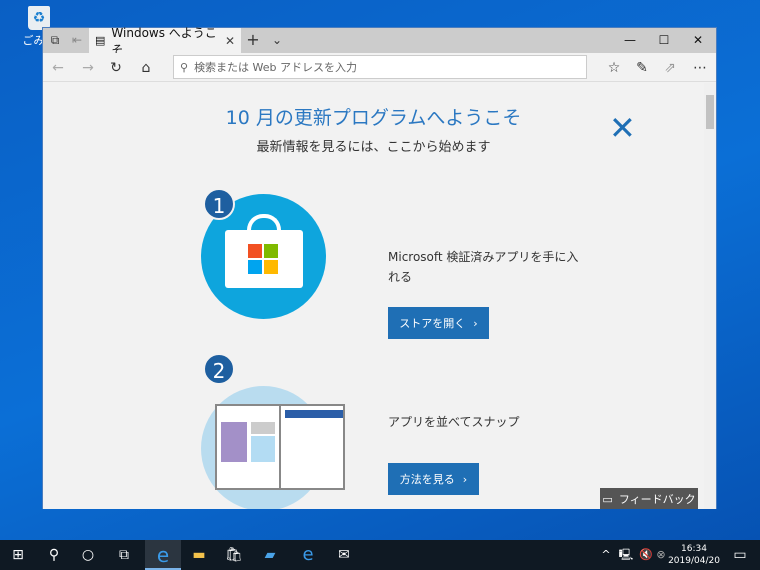  Describe the element at coordinates (230, 41) in the screenshot. I see `tab-close-icon: ✕` at that location.